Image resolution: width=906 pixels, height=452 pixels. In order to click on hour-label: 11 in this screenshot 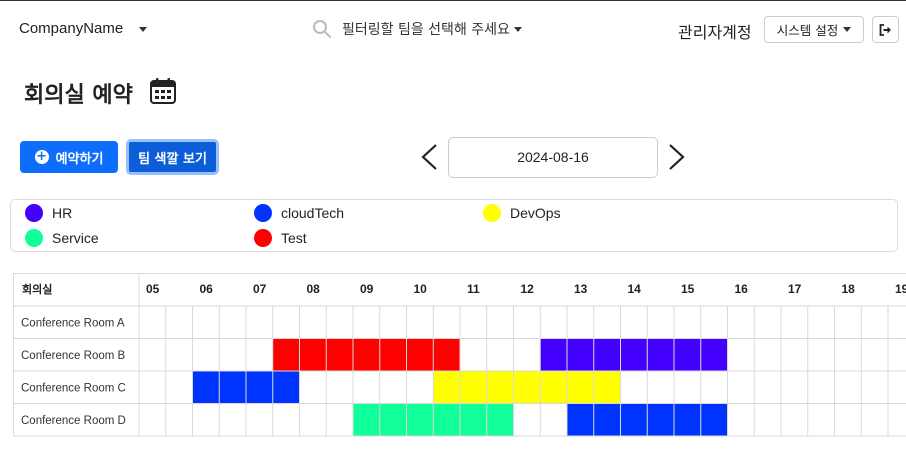, I will do `click(473, 289)`.